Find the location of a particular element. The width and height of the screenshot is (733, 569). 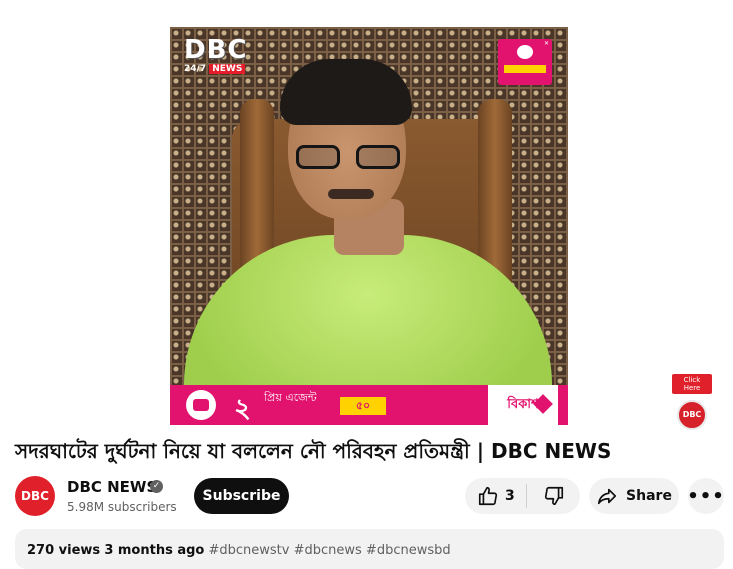

thumbs-down-icon is located at coordinates (553, 496).